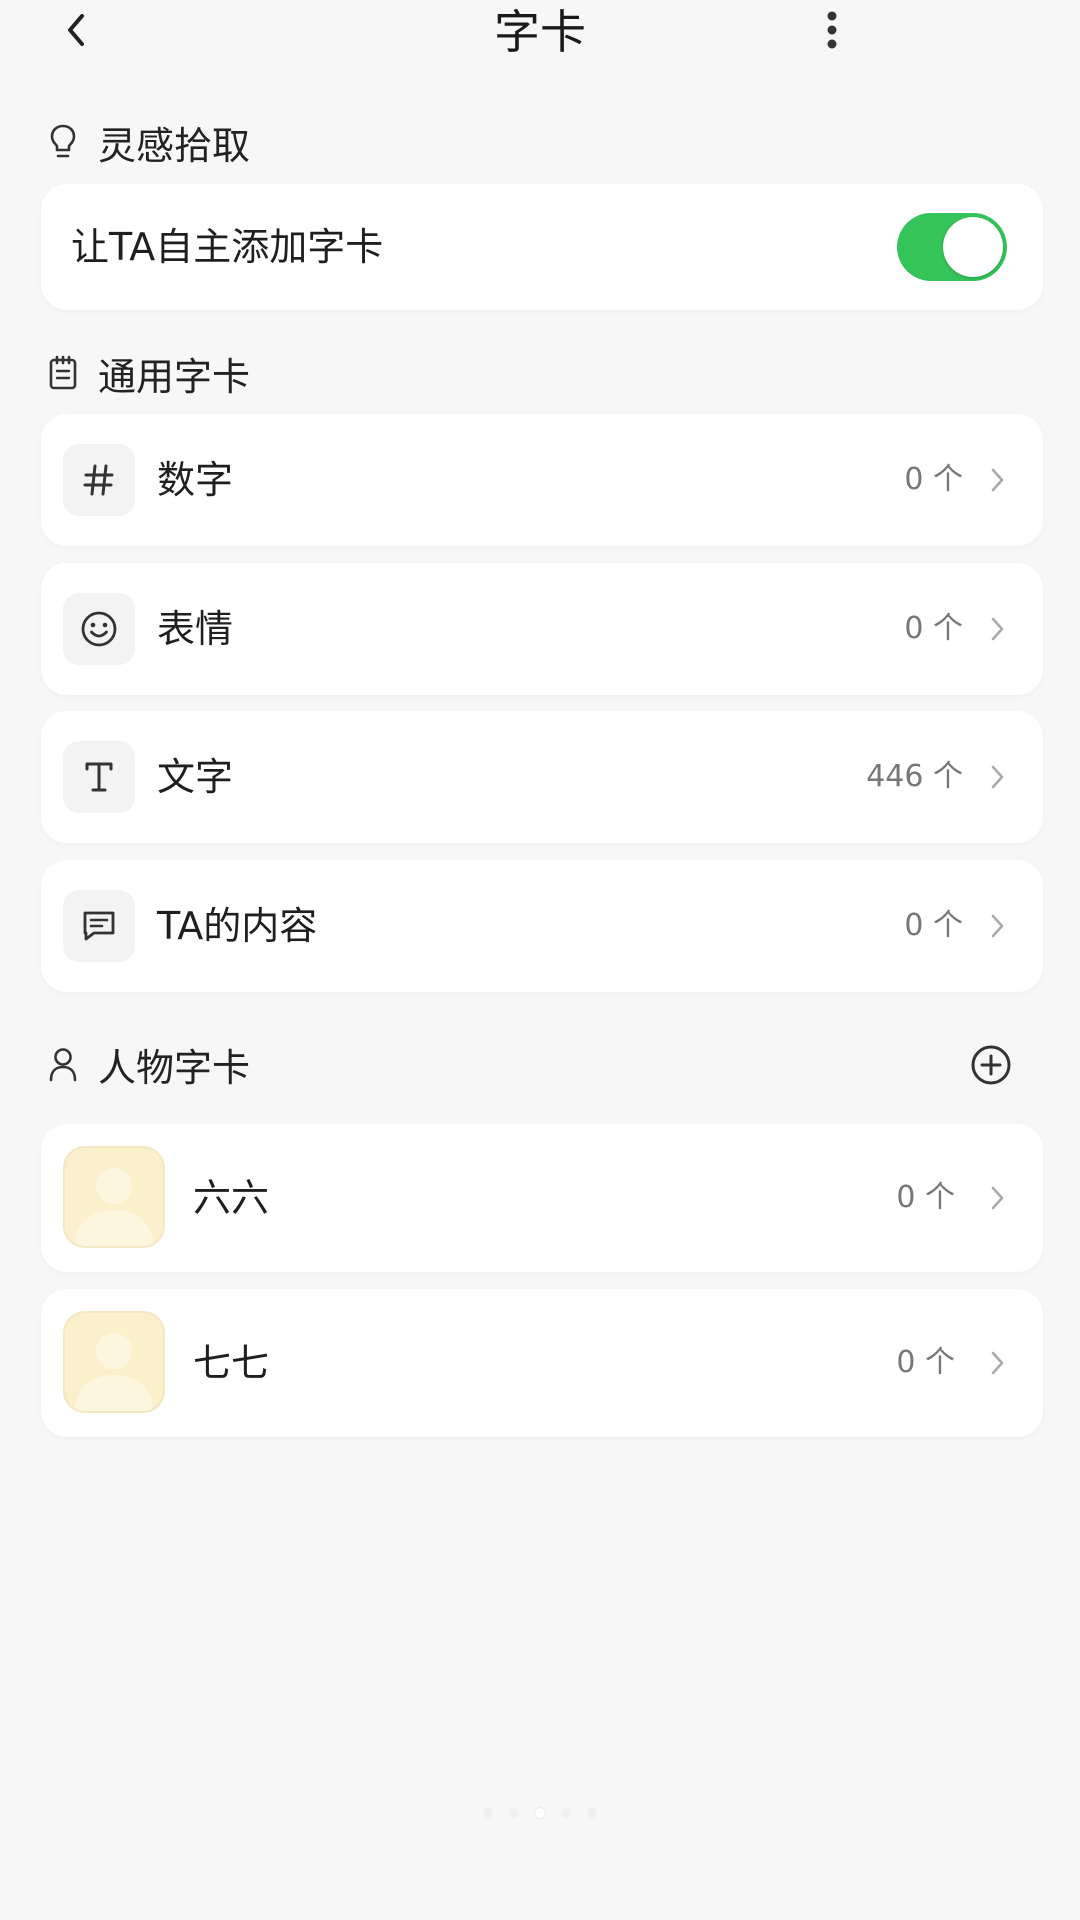 Image resolution: width=1080 pixels, height=1920 pixels. Describe the element at coordinates (195, 629) in the screenshot. I see `item-label: 表情` at that location.